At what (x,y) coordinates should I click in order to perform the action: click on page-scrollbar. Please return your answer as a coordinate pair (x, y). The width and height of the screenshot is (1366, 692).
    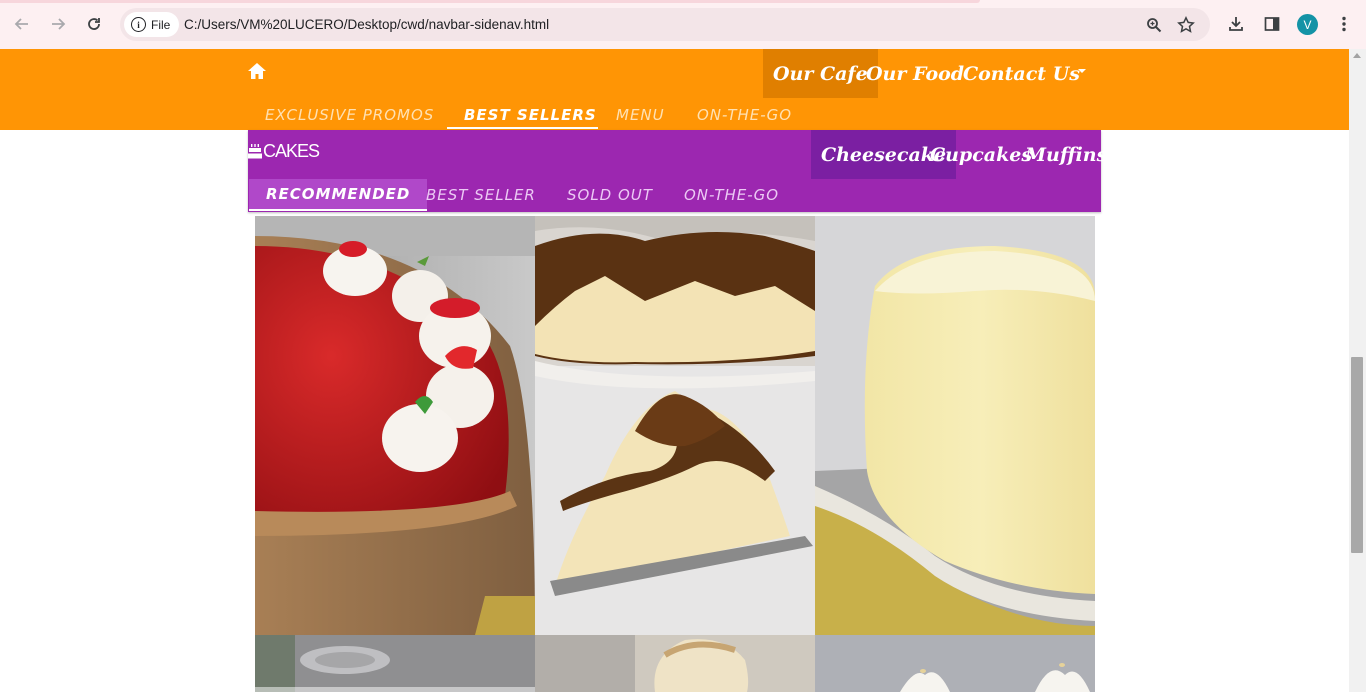
    Looking at the image, I should click on (1357, 370).